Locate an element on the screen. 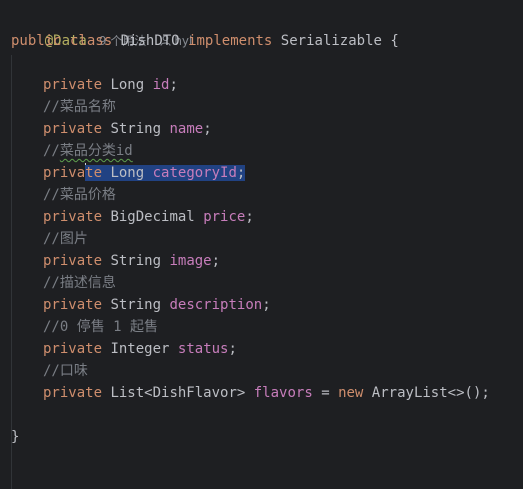  field-description: private String description; is located at coordinates (157, 305).